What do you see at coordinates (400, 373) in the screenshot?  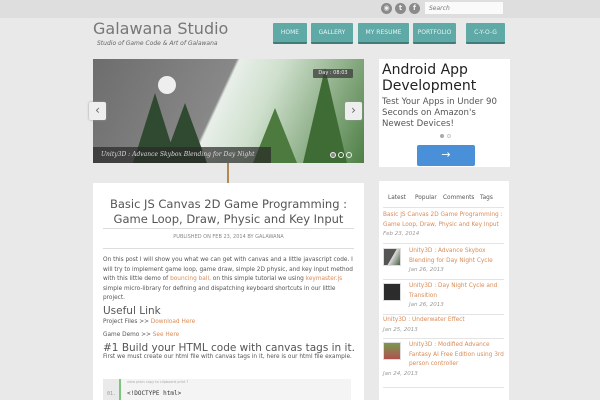 I see `item-date: Jan 24, 2013` at bounding box center [400, 373].